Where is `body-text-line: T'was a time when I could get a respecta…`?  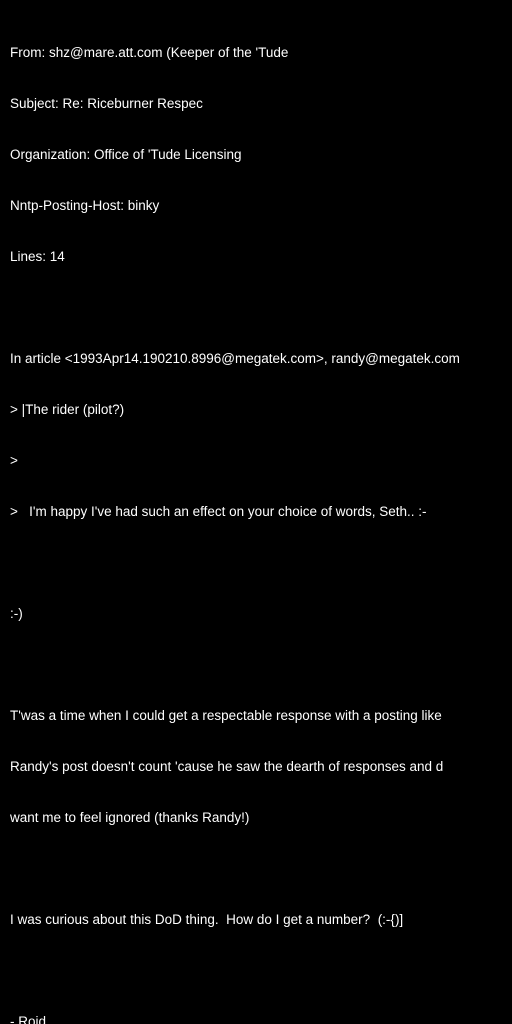 body-text-line: T'was a time when I could get a respecta… is located at coordinates (226, 715).